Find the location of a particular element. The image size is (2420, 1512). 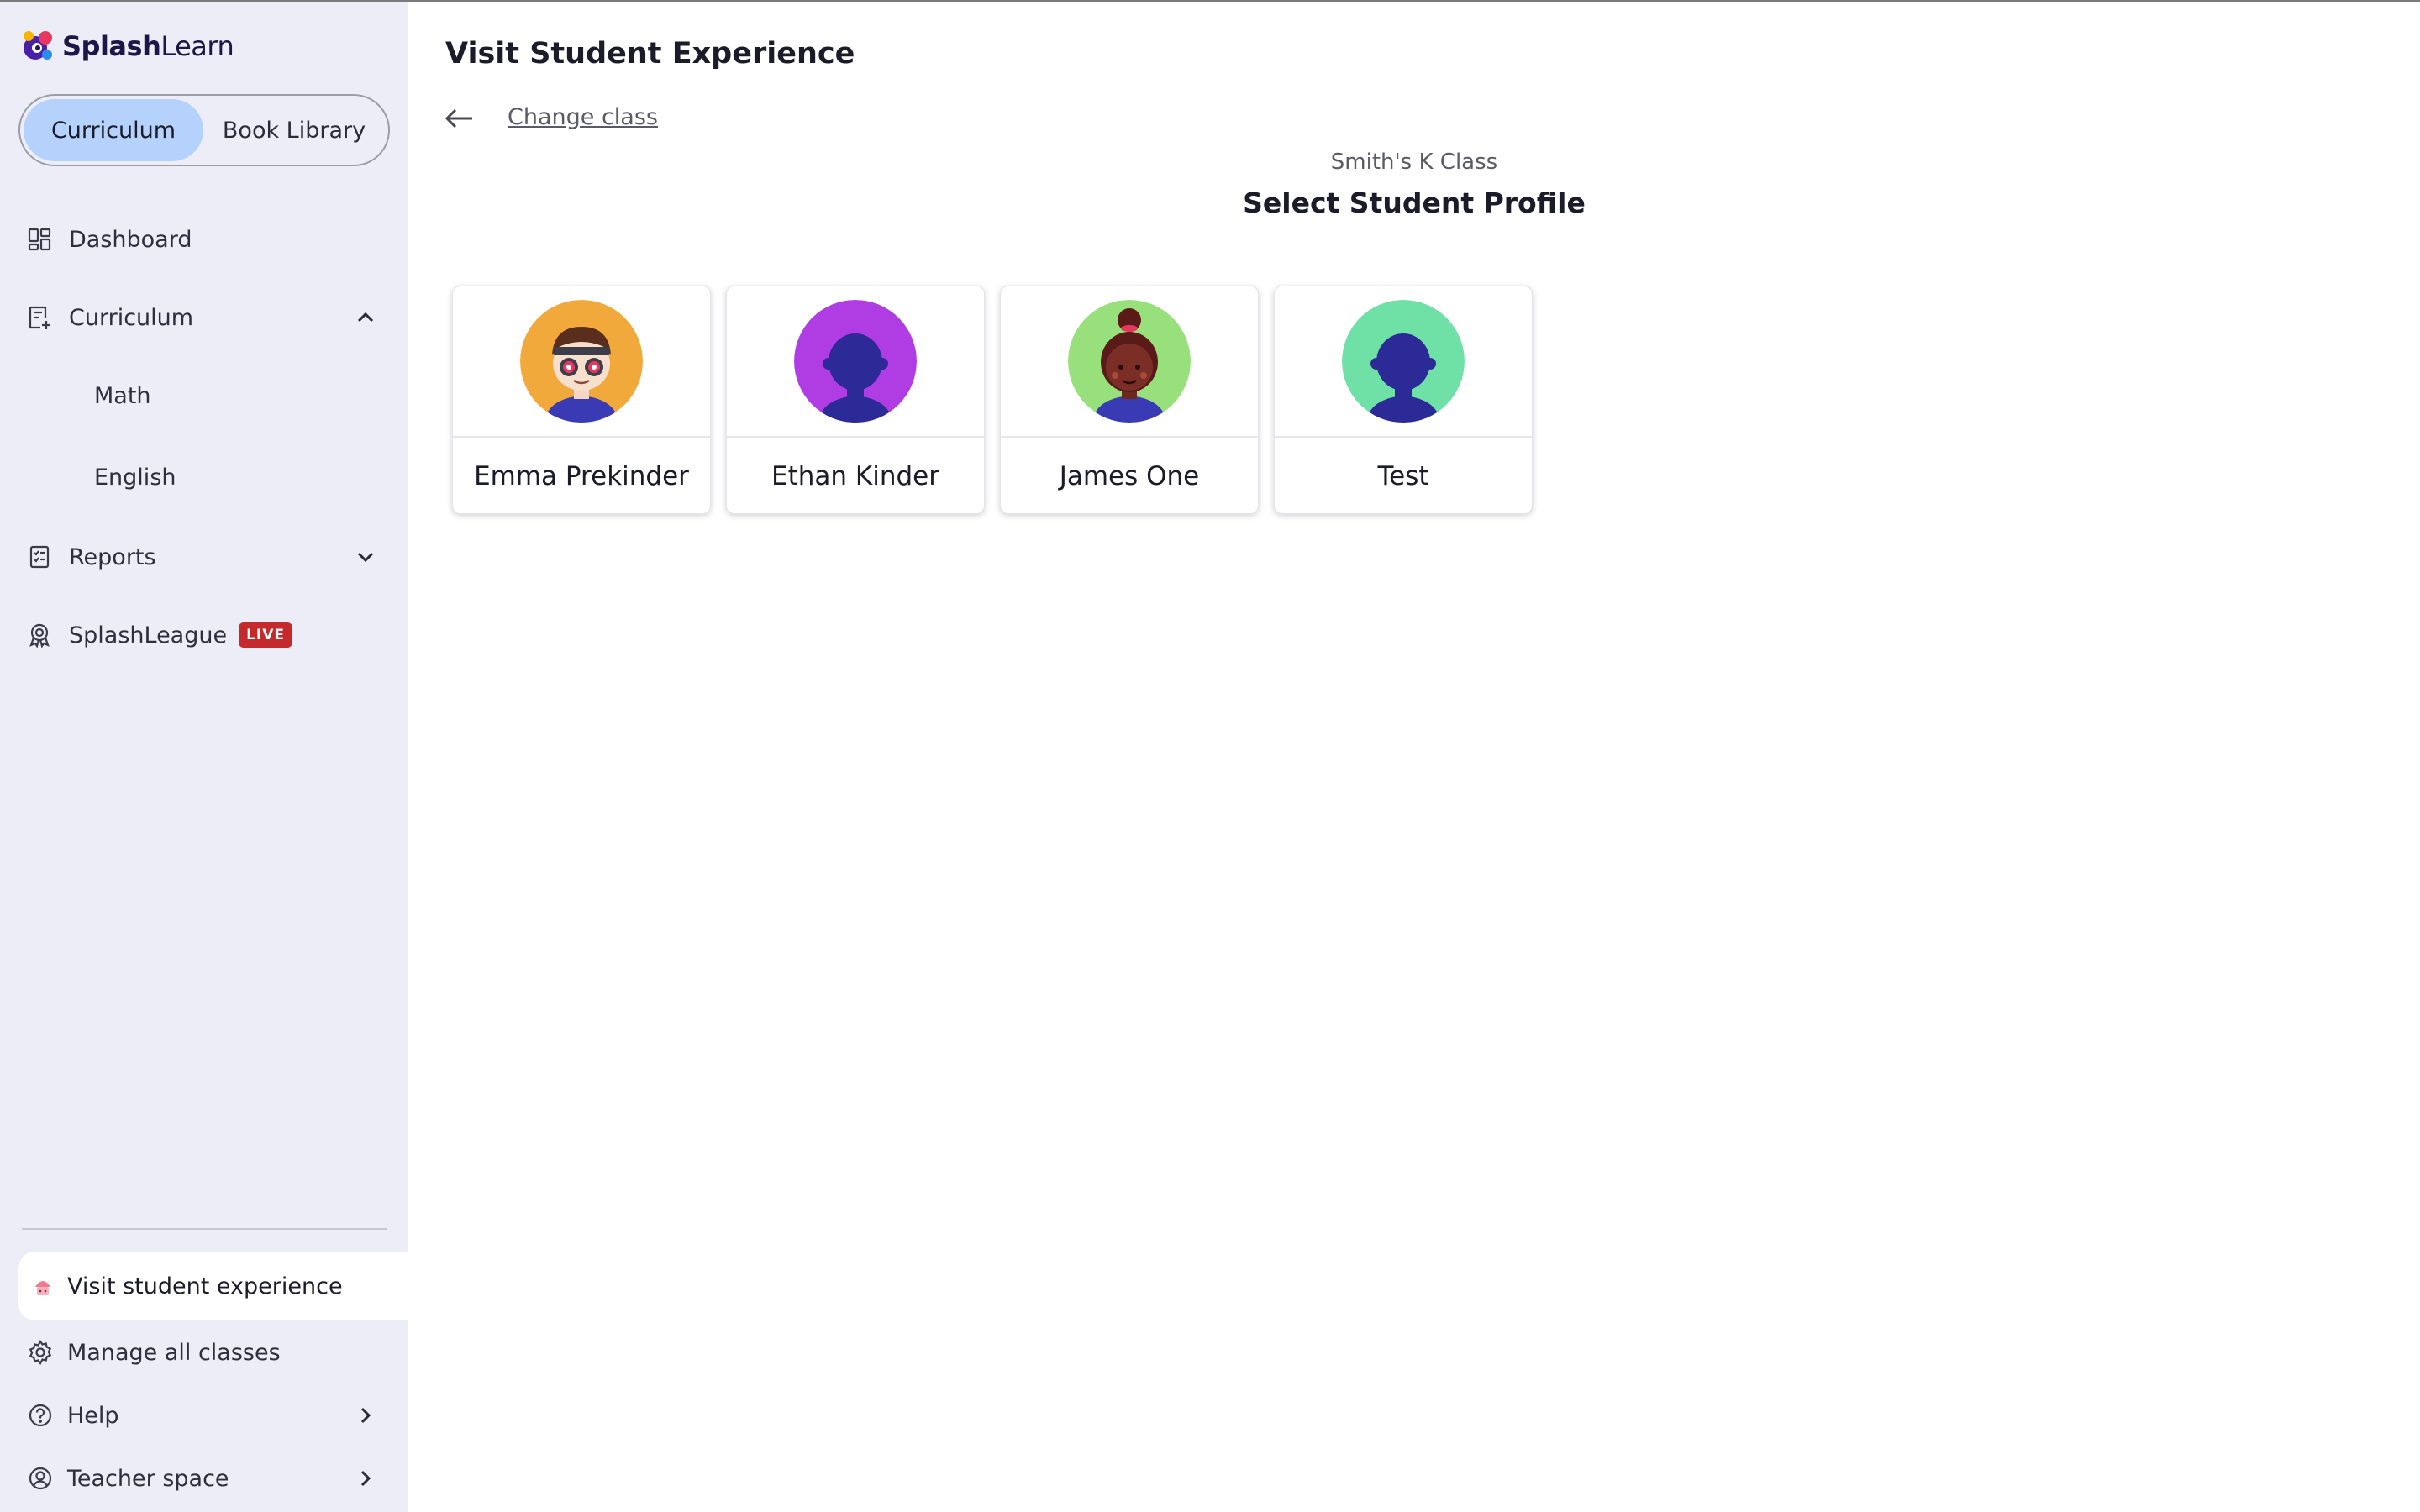

student-name: Test is located at coordinates (1403, 476).